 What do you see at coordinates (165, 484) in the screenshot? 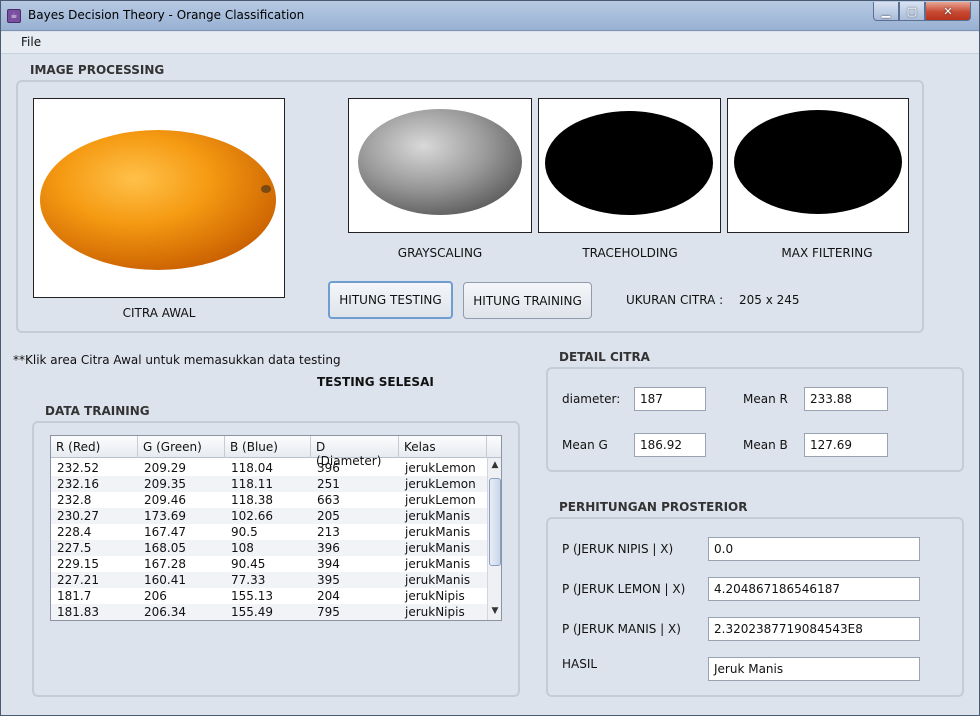
I see `table-cell: 209.35` at bounding box center [165, 484].